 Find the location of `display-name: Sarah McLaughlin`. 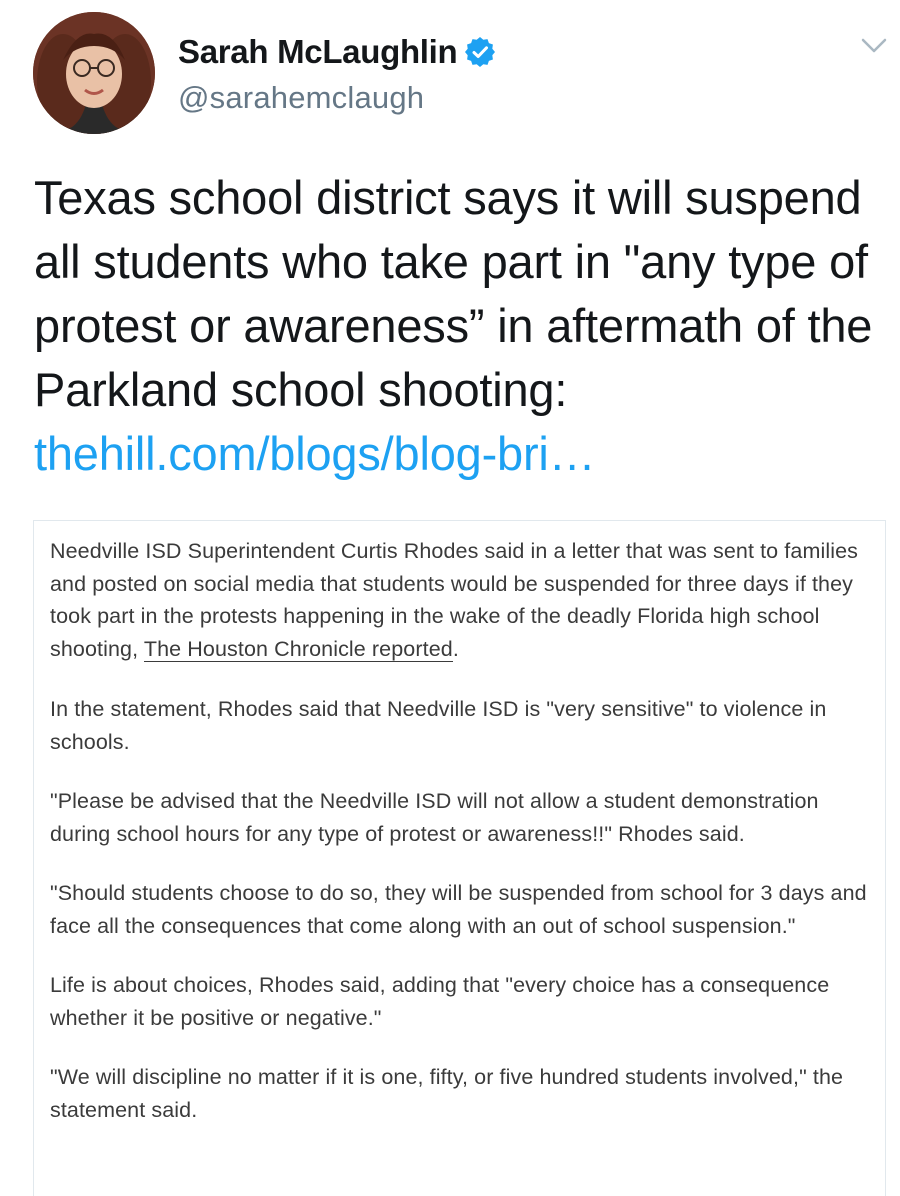

display-name: Sarah McLaughlin is located at coordinates (318, 52).